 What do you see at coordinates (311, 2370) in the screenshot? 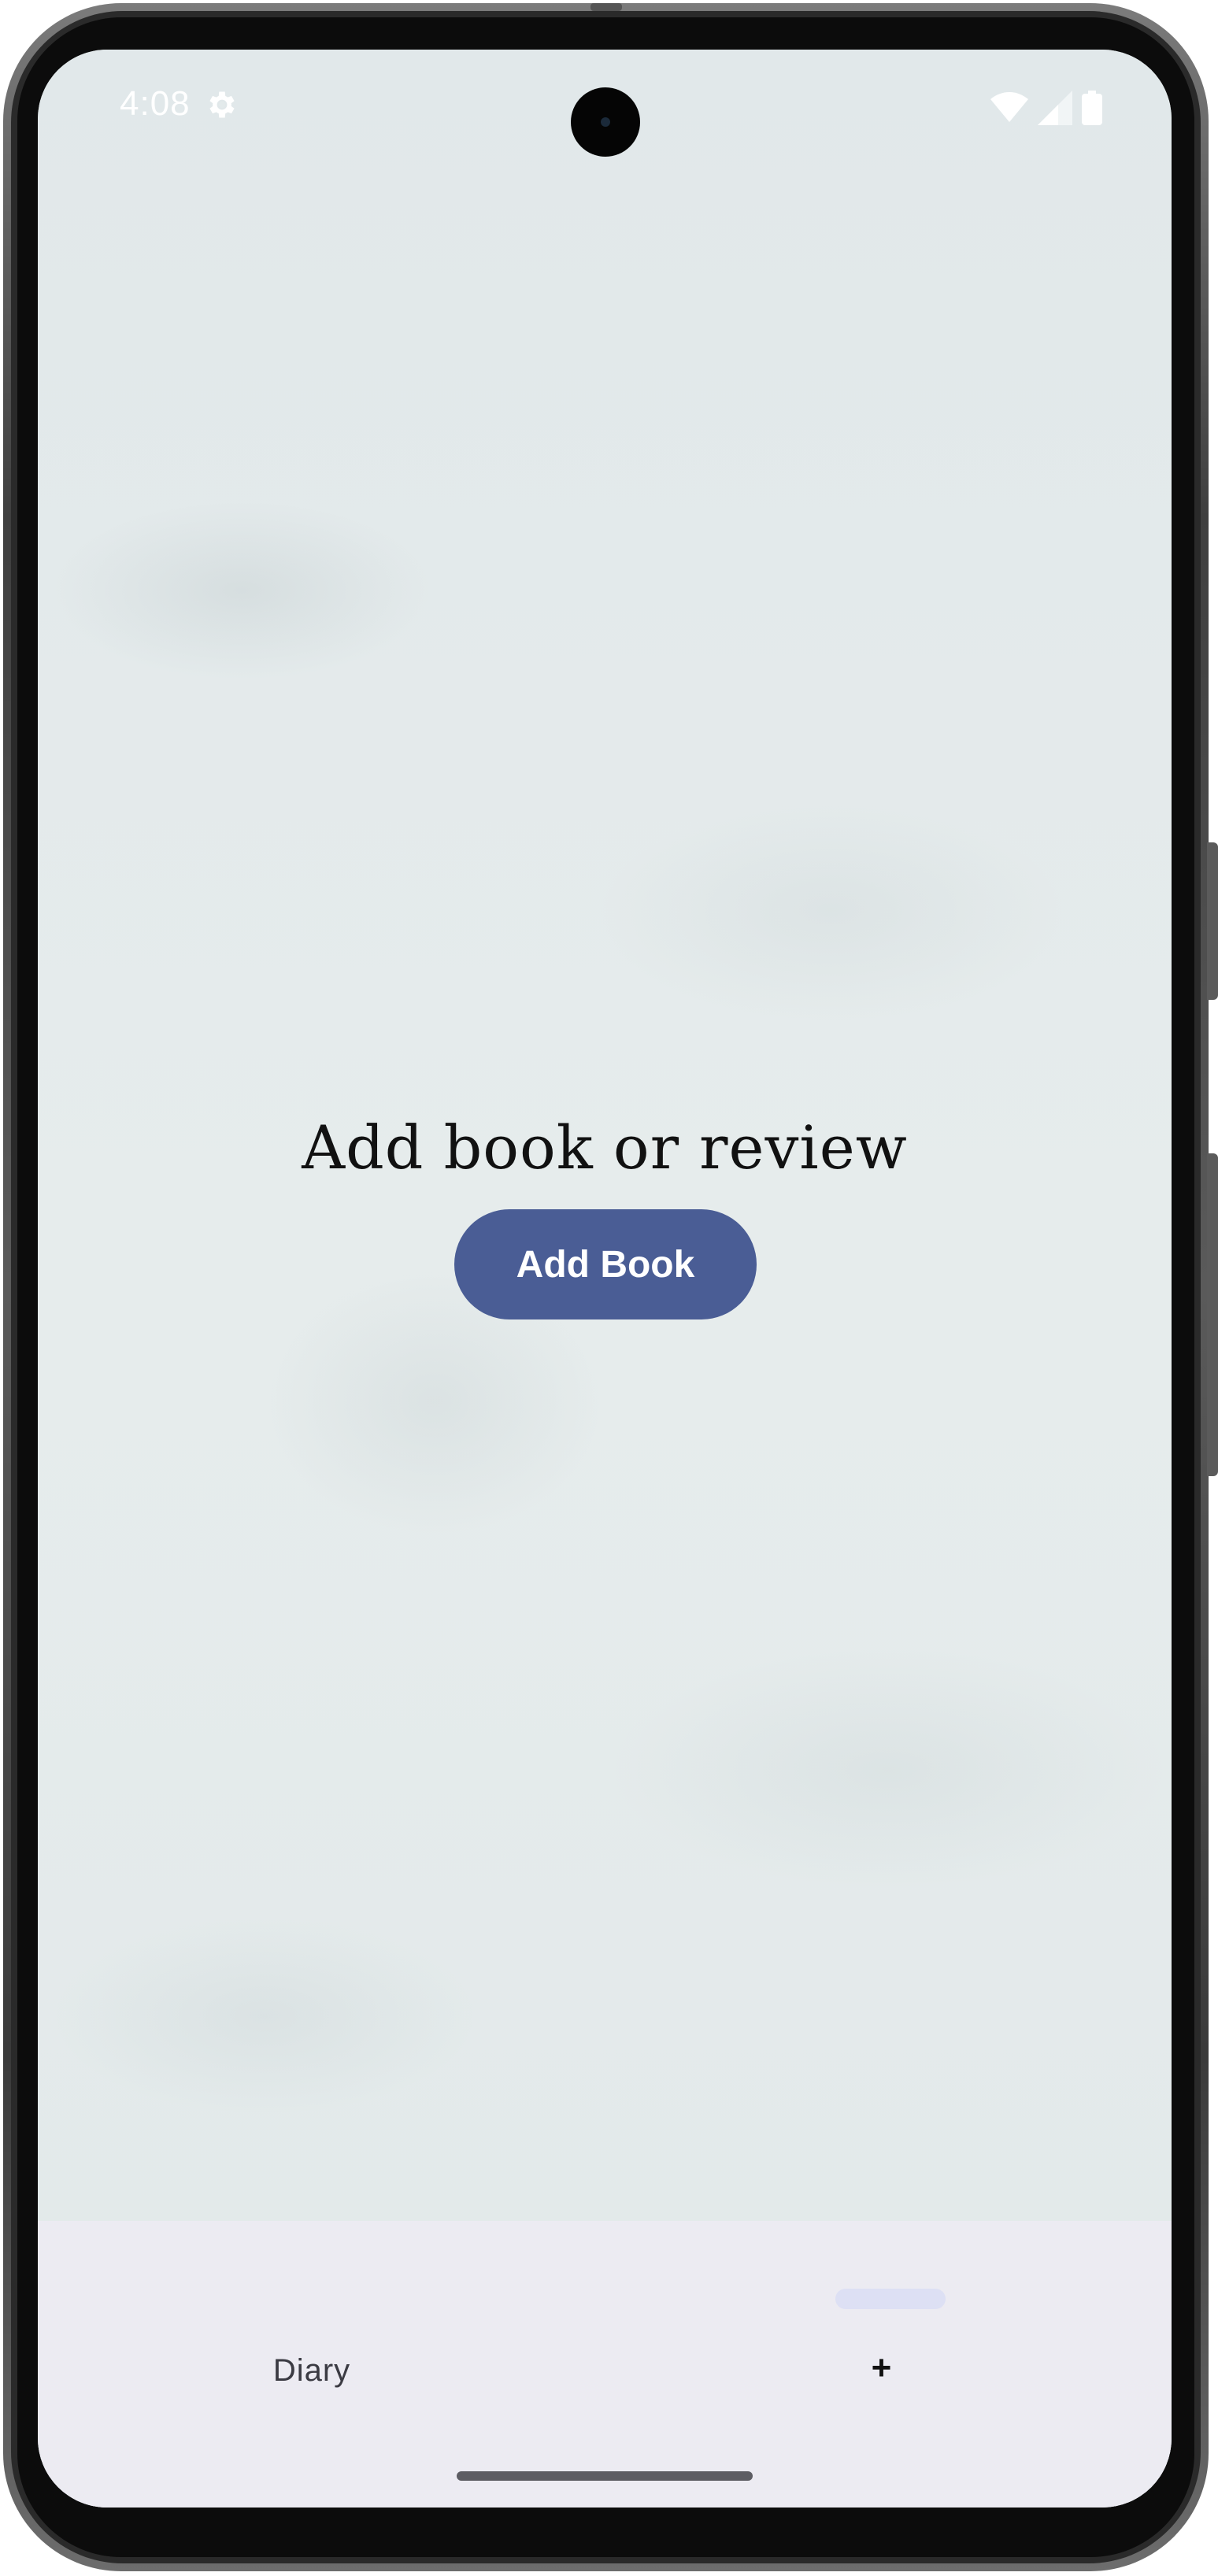
I see `nav-item-label: Diary` at bounding box center [311, 2370].